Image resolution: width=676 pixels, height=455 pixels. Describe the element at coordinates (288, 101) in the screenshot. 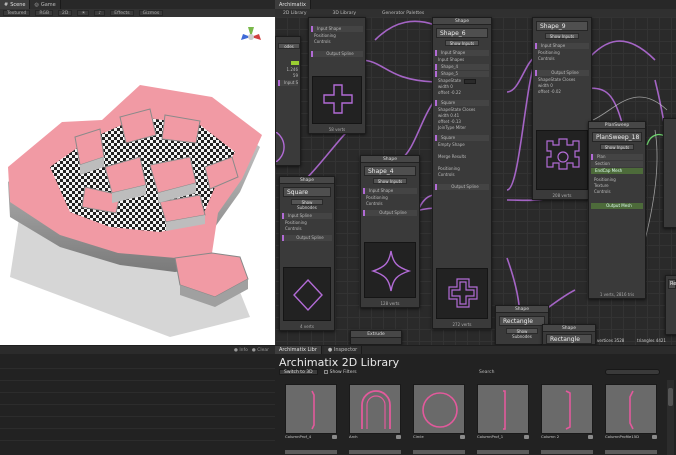

I see `partial-node-left: odes 1.246 59 Input Spline` at that location.